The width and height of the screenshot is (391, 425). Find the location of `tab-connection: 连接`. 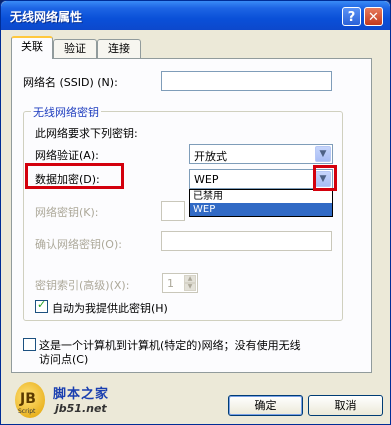

tab-connection: 连接 is located at coordinates (119, 48).